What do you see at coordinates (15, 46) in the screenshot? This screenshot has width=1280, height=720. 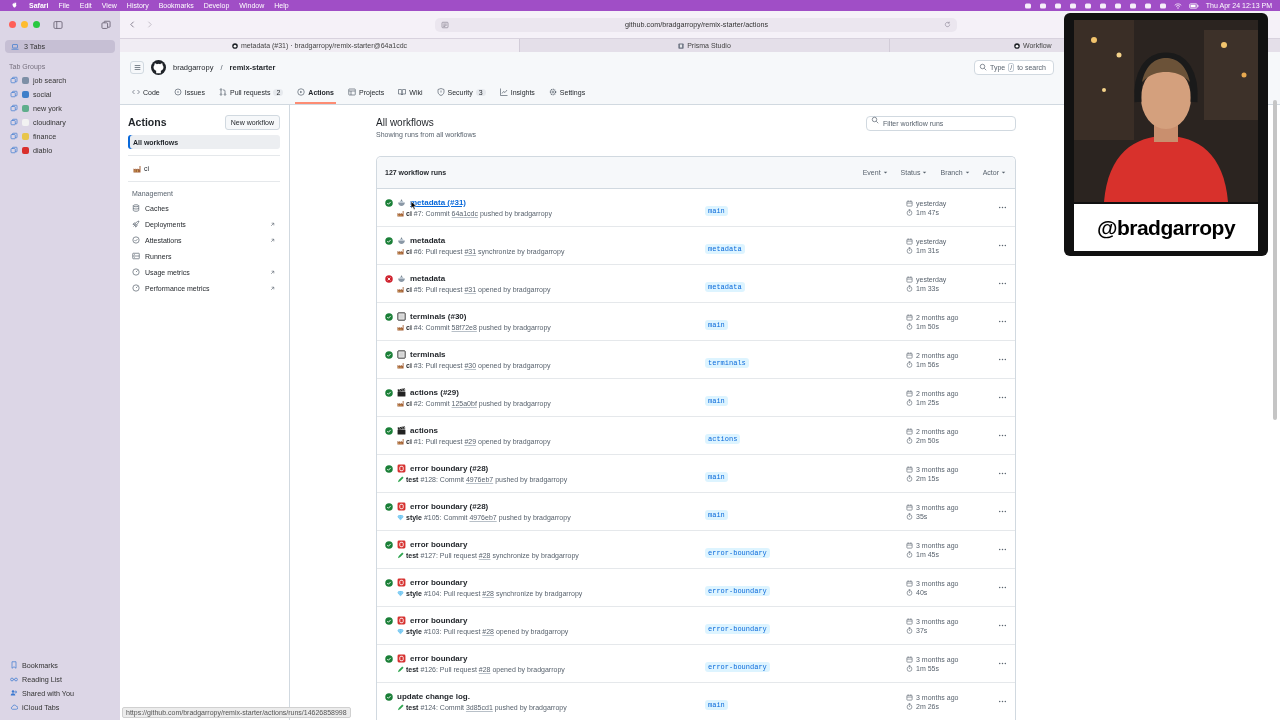 I see `laptop-icon` at bounding box center [15, 46].